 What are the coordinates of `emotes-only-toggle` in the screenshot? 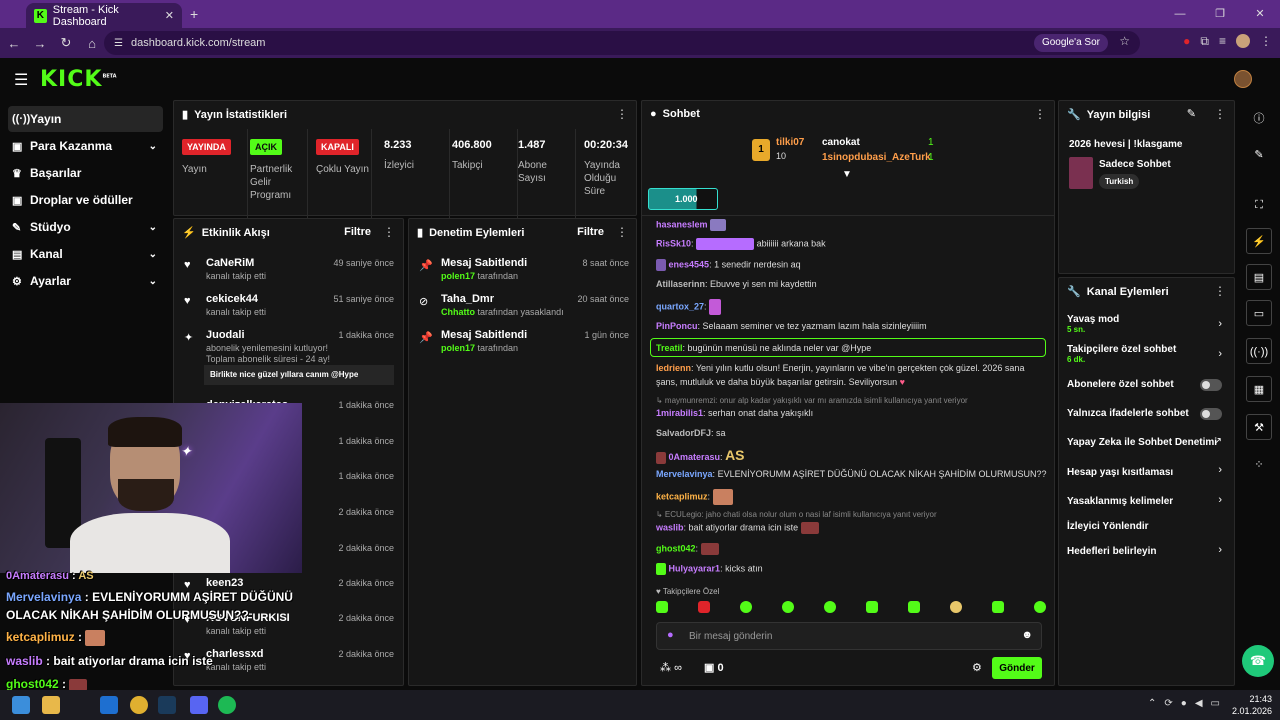 It's located at (1211, 414).